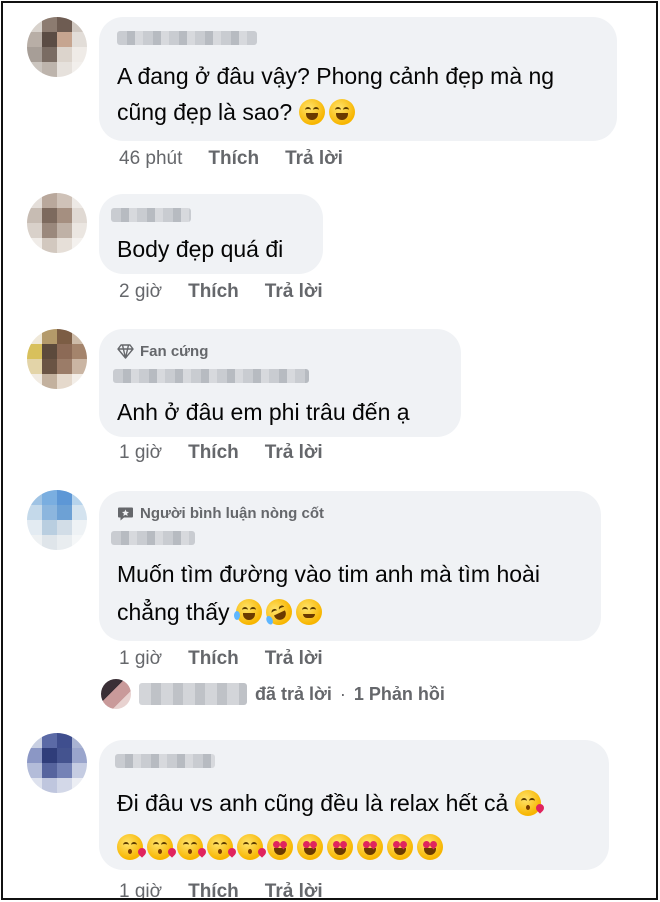 The width and height of the screenshot is (660, 902). I want to click on reply-count-label: 1 Phản hồi, so click(399, 694).